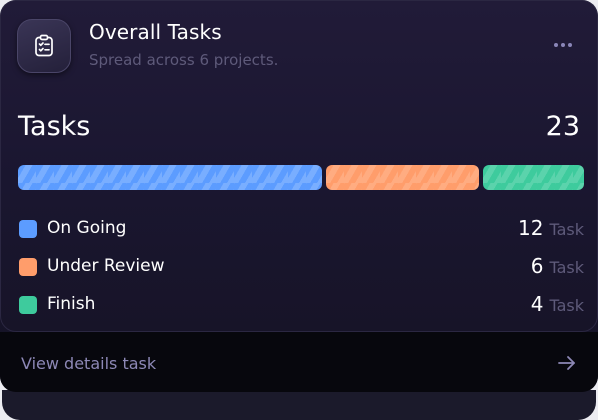 The width and height of the screenshot is (598, 420). What do you see at coordinates (301, 228) in the screenshot?
I see `legend-item-on-going: On Going 12 Task` at bounding box center [301, 228].